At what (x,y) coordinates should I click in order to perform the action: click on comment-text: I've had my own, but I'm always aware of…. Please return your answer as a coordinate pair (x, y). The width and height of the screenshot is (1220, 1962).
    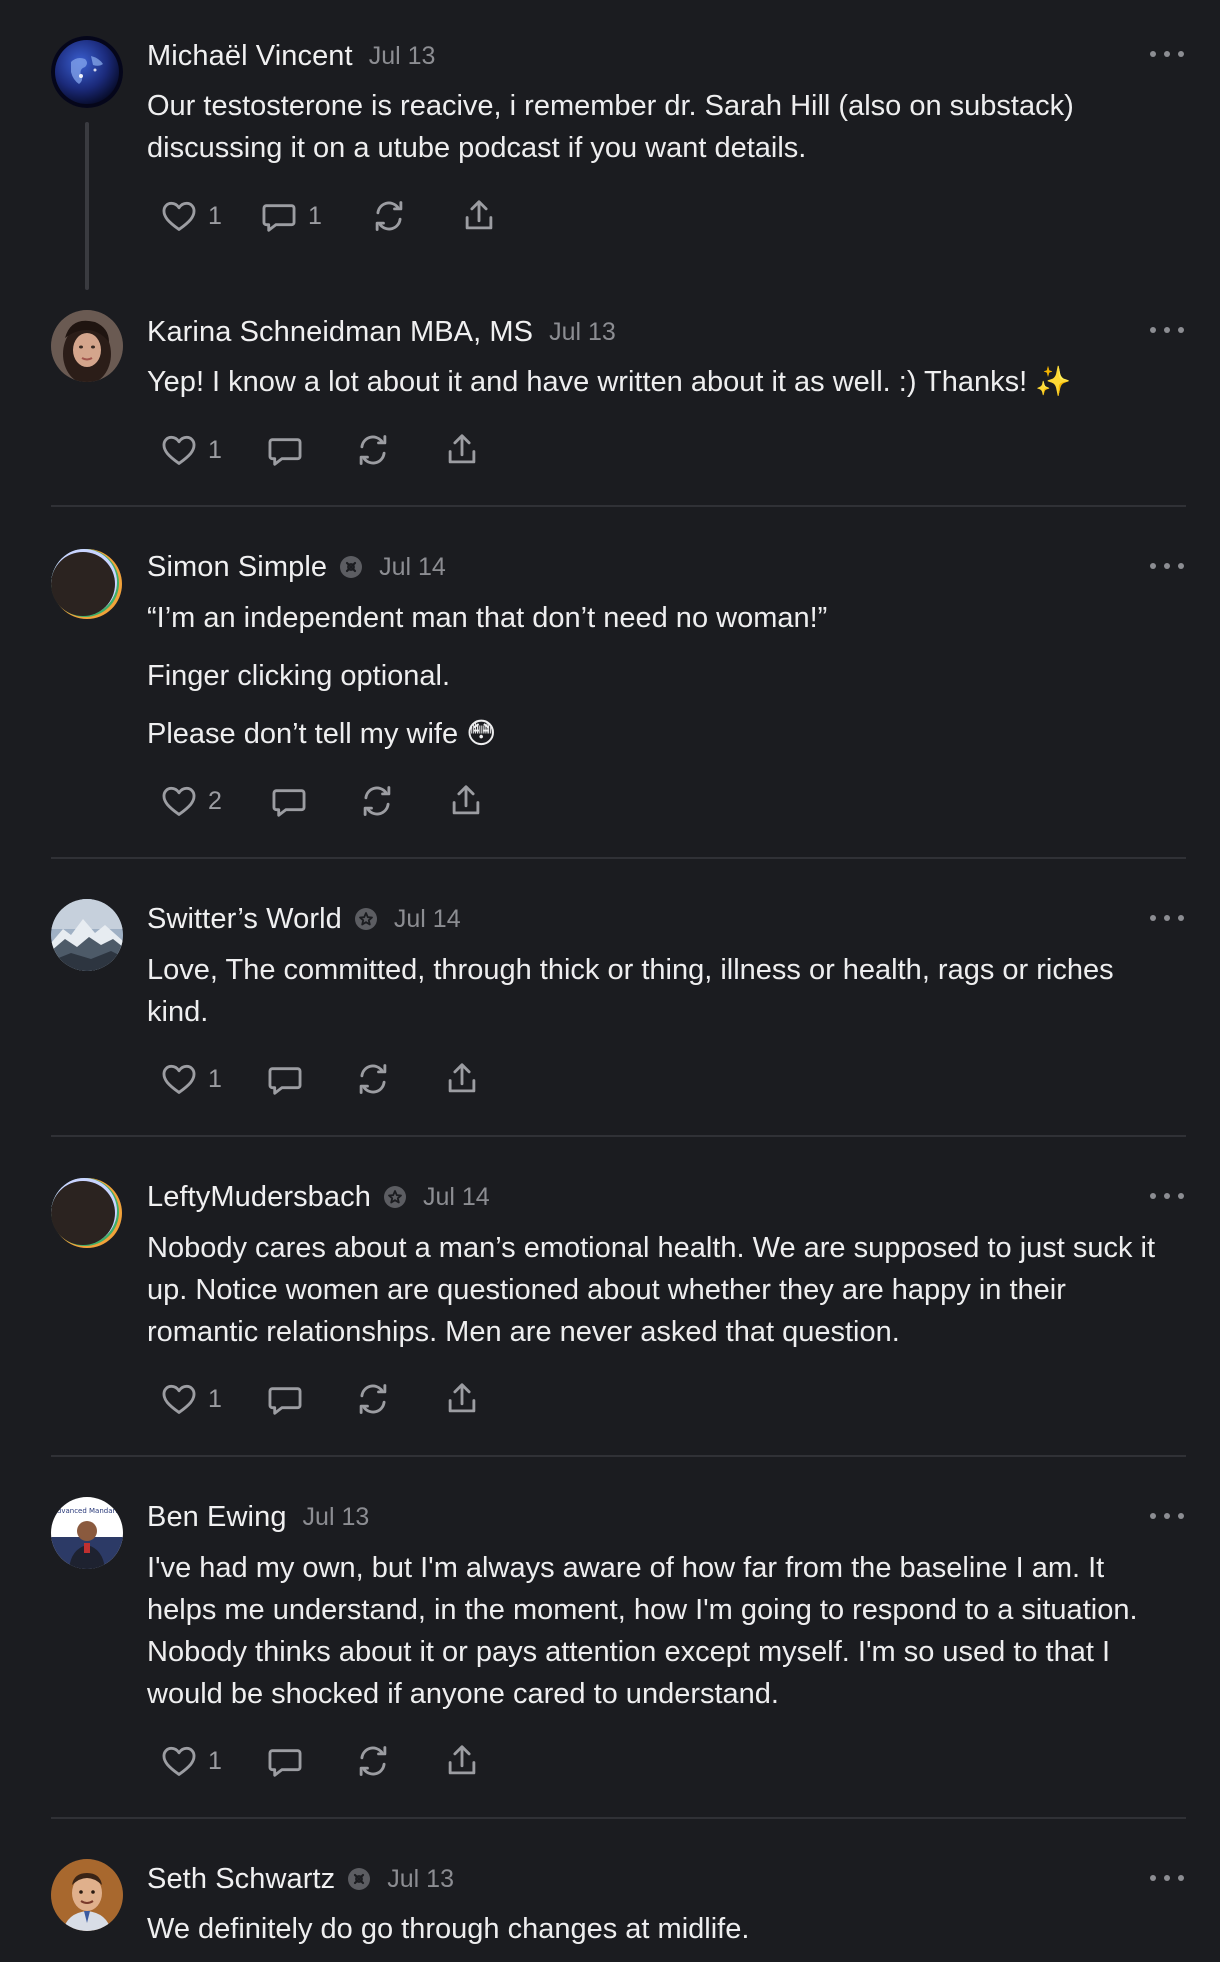
    Looking at the image, I should click on (642, 1631).